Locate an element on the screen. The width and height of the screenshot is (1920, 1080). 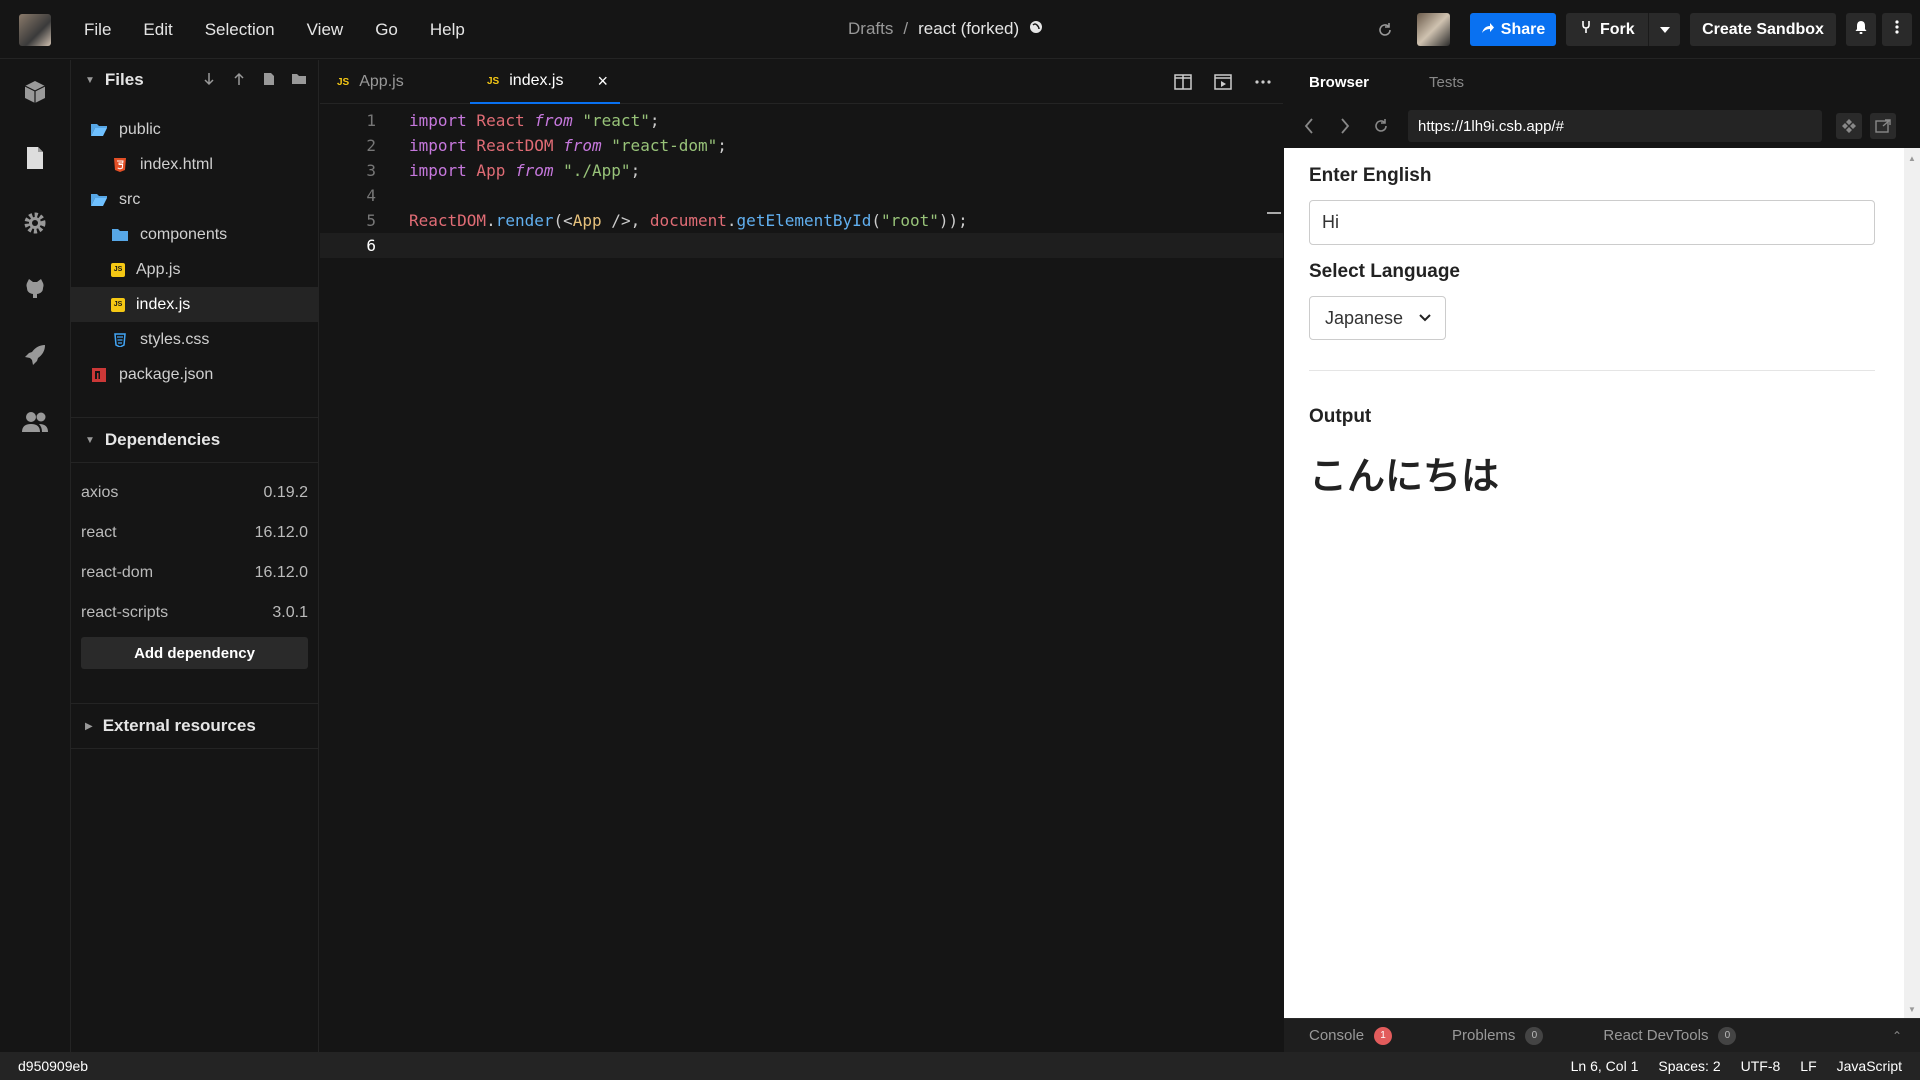
preview-window-icon is located at coordinates (1223, 82).